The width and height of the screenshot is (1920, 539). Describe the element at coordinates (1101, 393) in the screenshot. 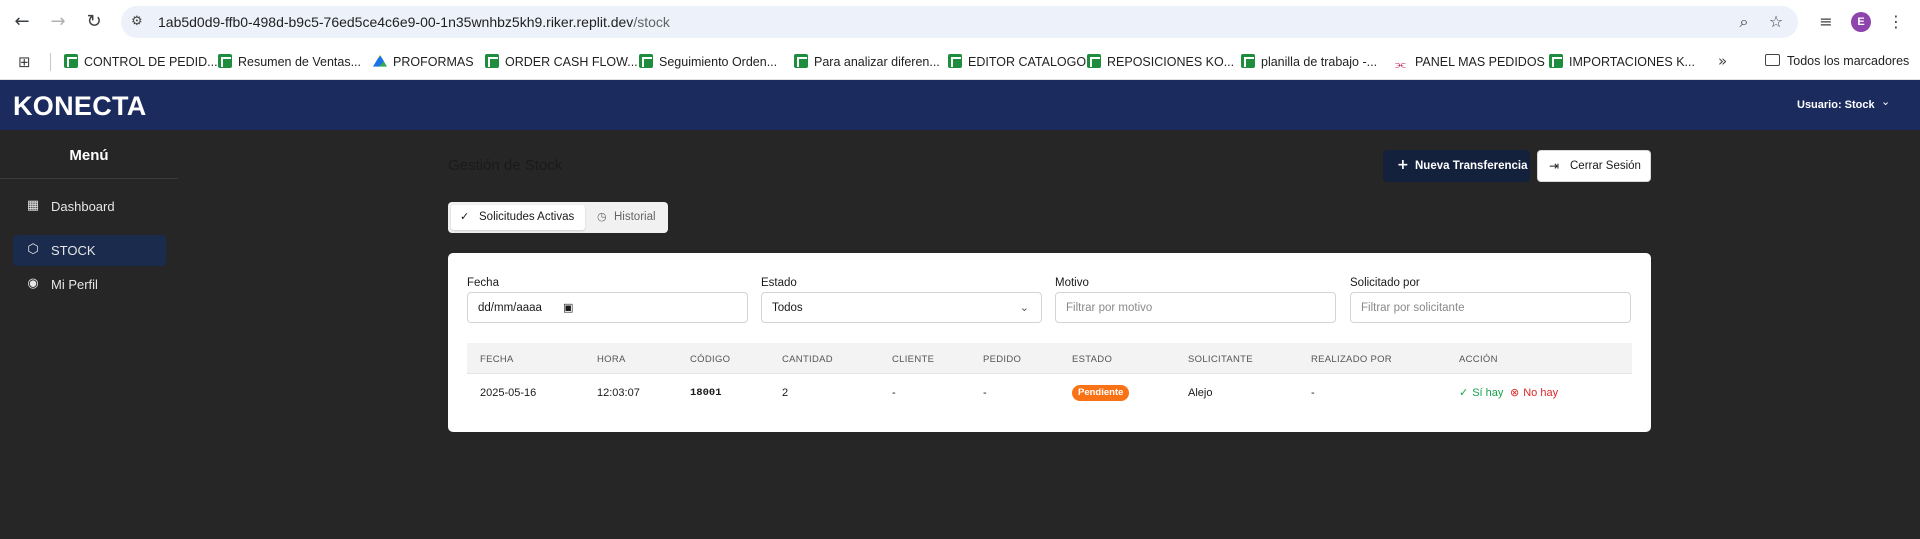

I see `status-badge: Pendiente` at that location.